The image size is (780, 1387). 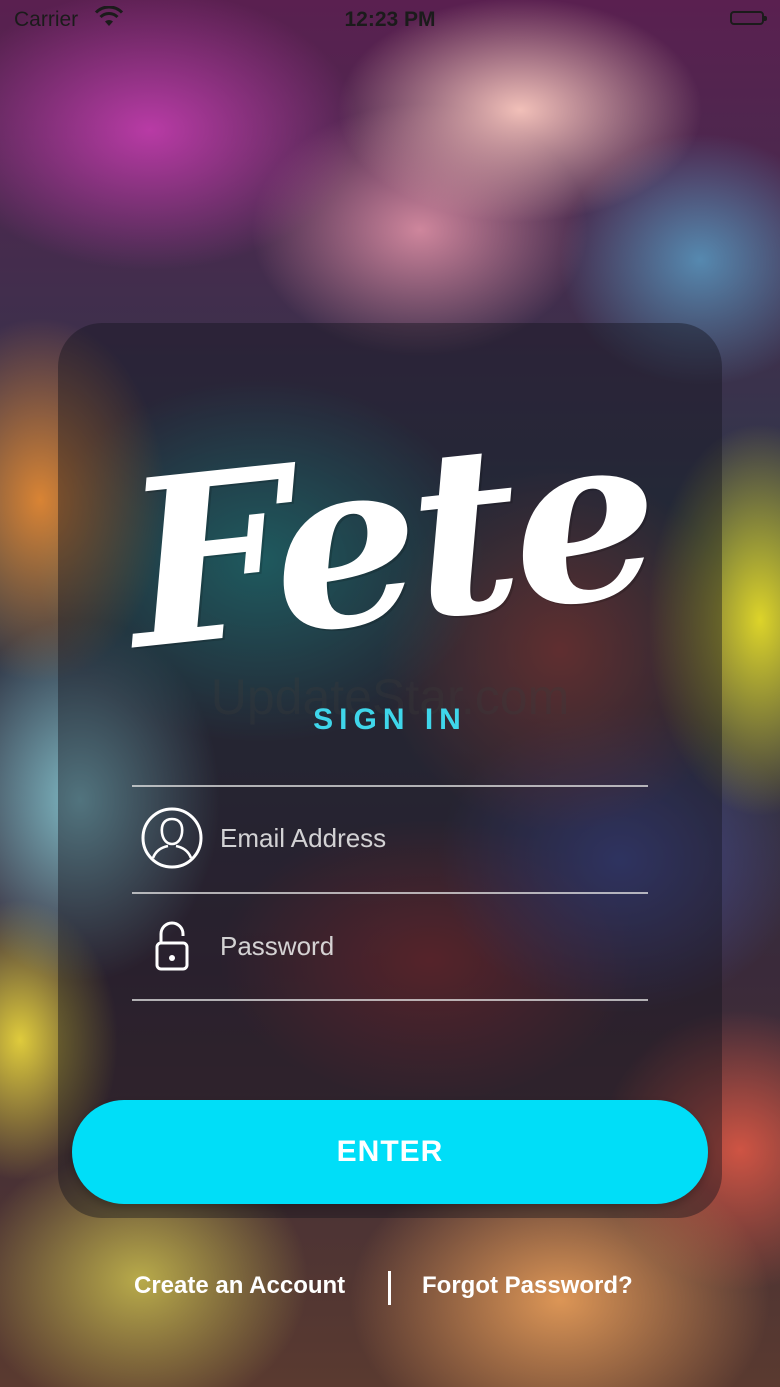 What do you see at coordinates (430, 838) in the screenshot?
I see `email-input` at bounding box center [430, 838].